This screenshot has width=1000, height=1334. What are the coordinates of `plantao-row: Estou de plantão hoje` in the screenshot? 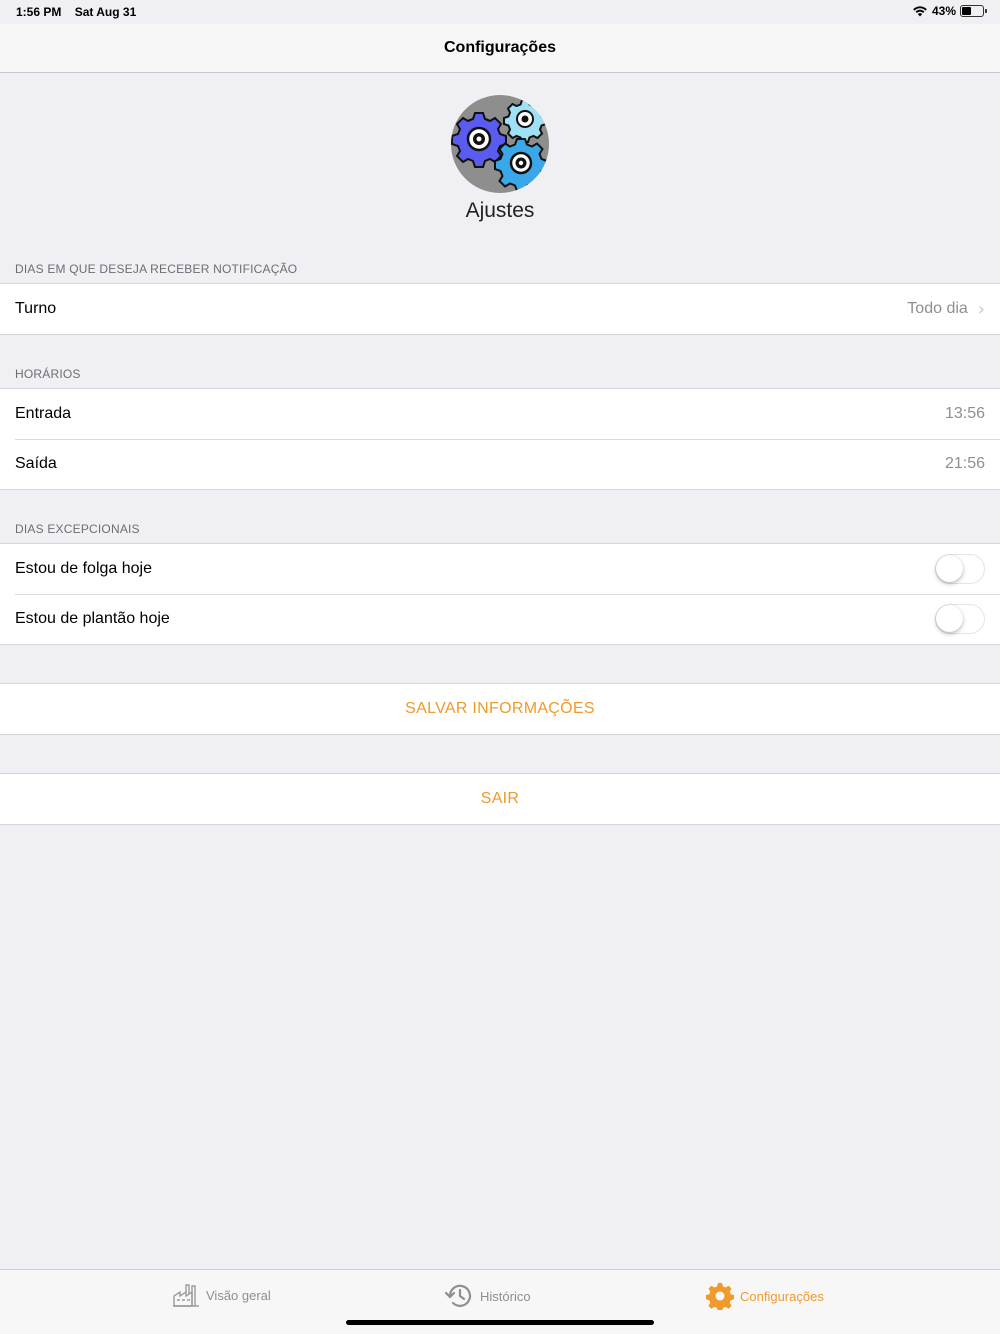 It's located at (500, 619).